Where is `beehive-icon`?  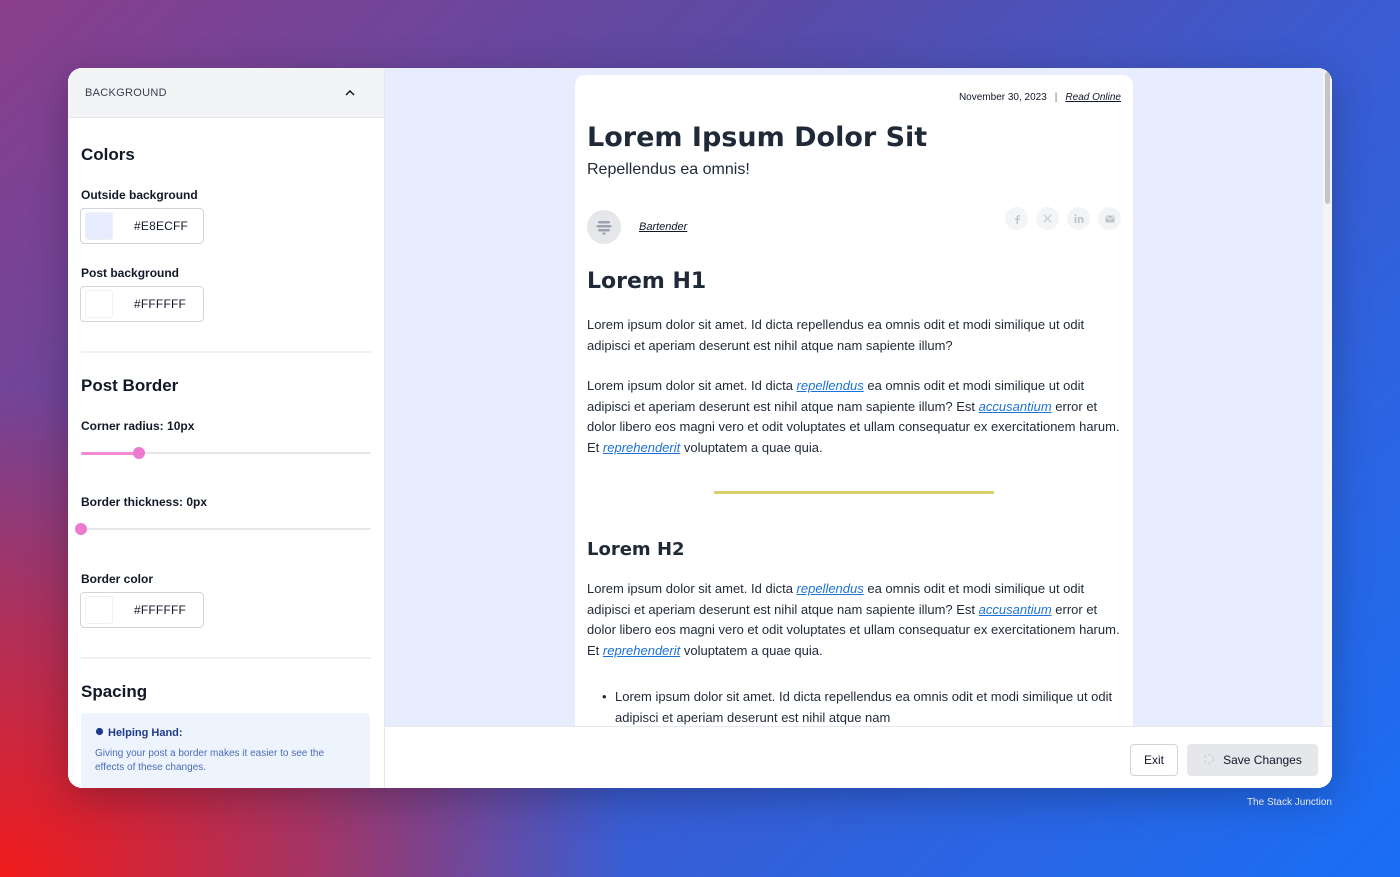
beehive-icon is located at coordinates (604, 228).